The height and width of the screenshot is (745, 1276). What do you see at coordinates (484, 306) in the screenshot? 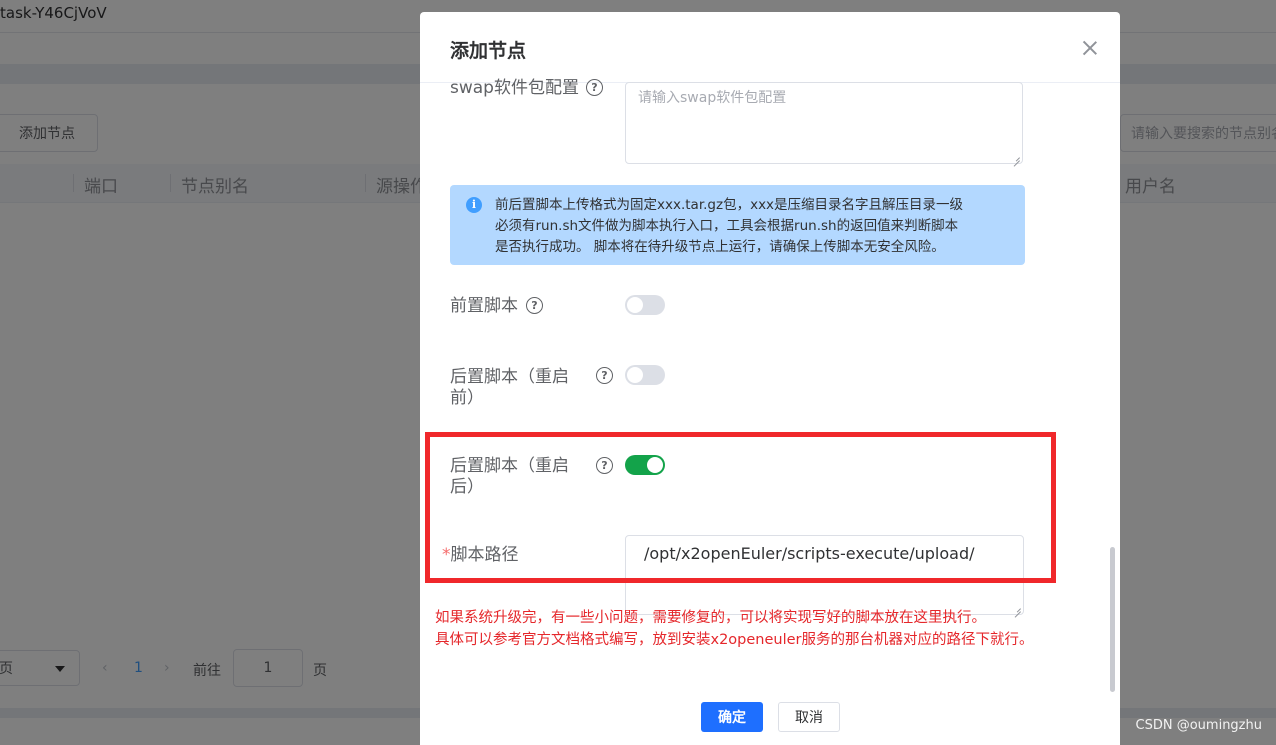
I see `pre-script-label: 前置脚本` at bounding box center [484, 306].